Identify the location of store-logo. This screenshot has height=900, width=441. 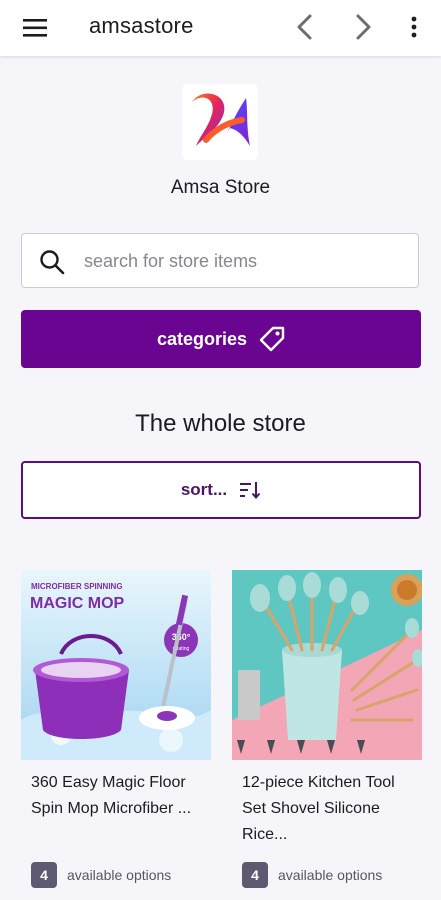
(220, 122).